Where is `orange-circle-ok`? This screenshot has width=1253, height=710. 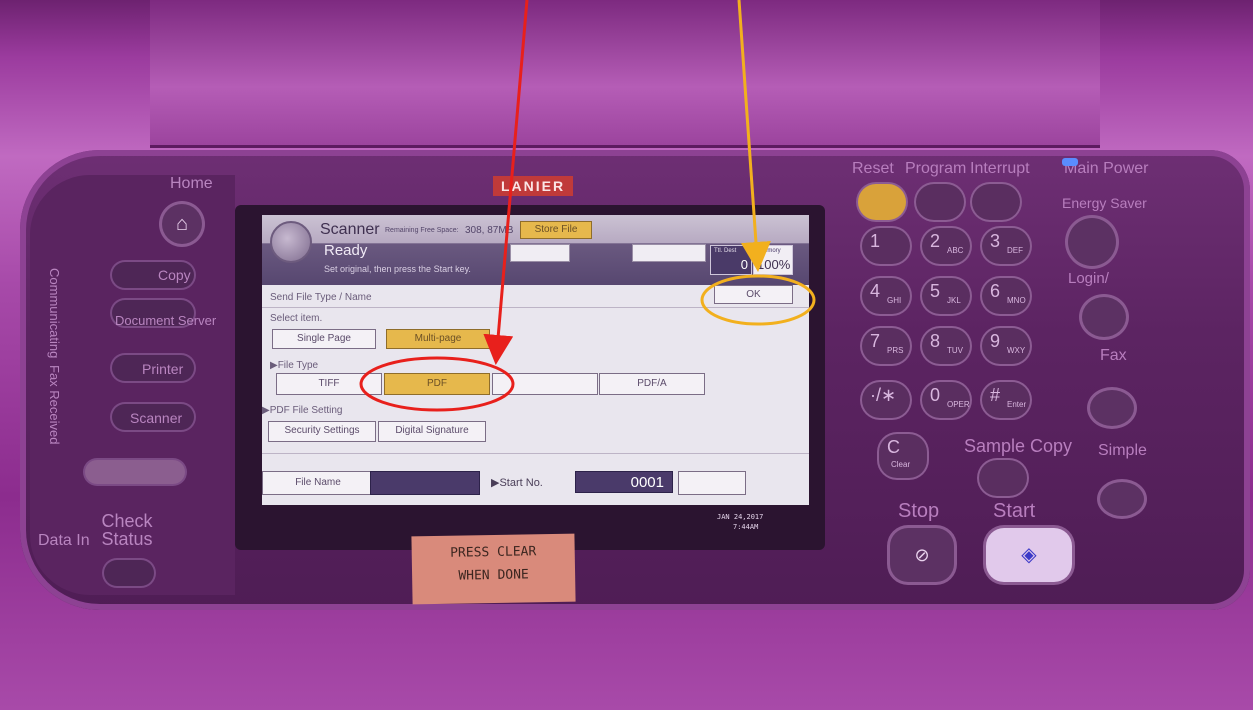 orange-circle-ok is located at coordinates (758, 300).